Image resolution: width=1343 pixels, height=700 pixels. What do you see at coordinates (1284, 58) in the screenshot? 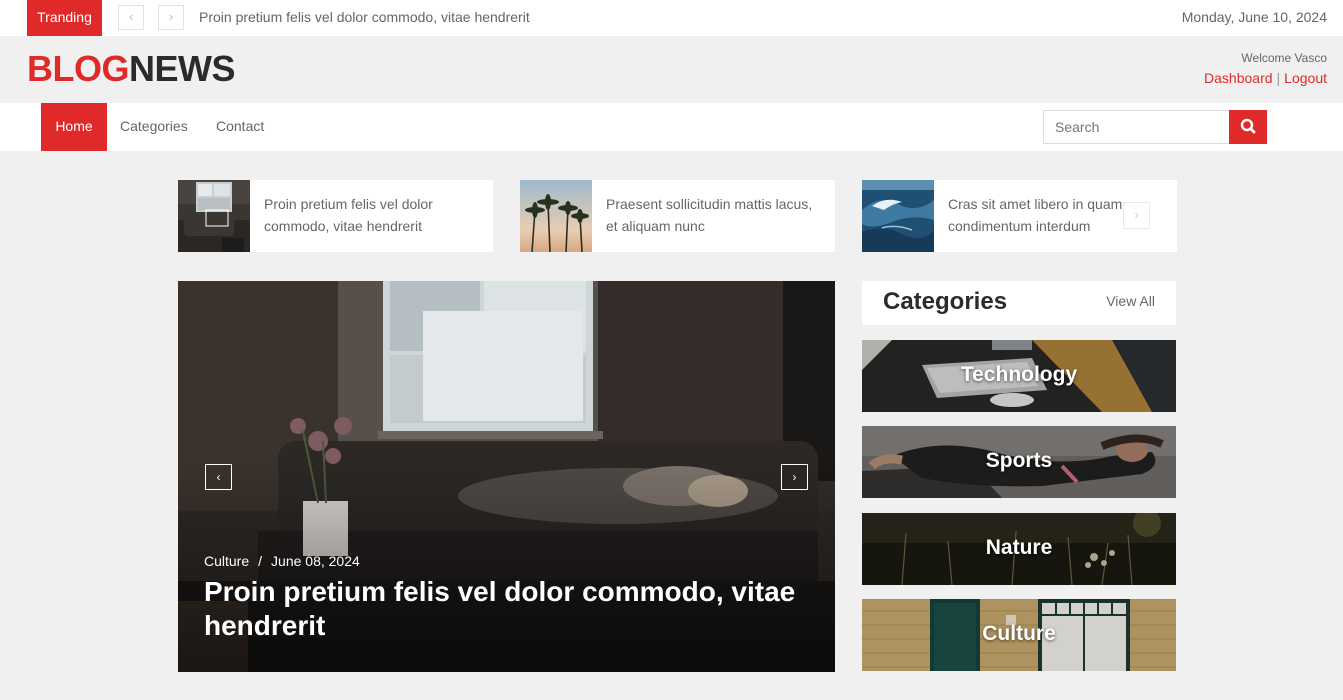
I see `welcome-text: Welcome Vasco` at bounding box center [1284, 58].